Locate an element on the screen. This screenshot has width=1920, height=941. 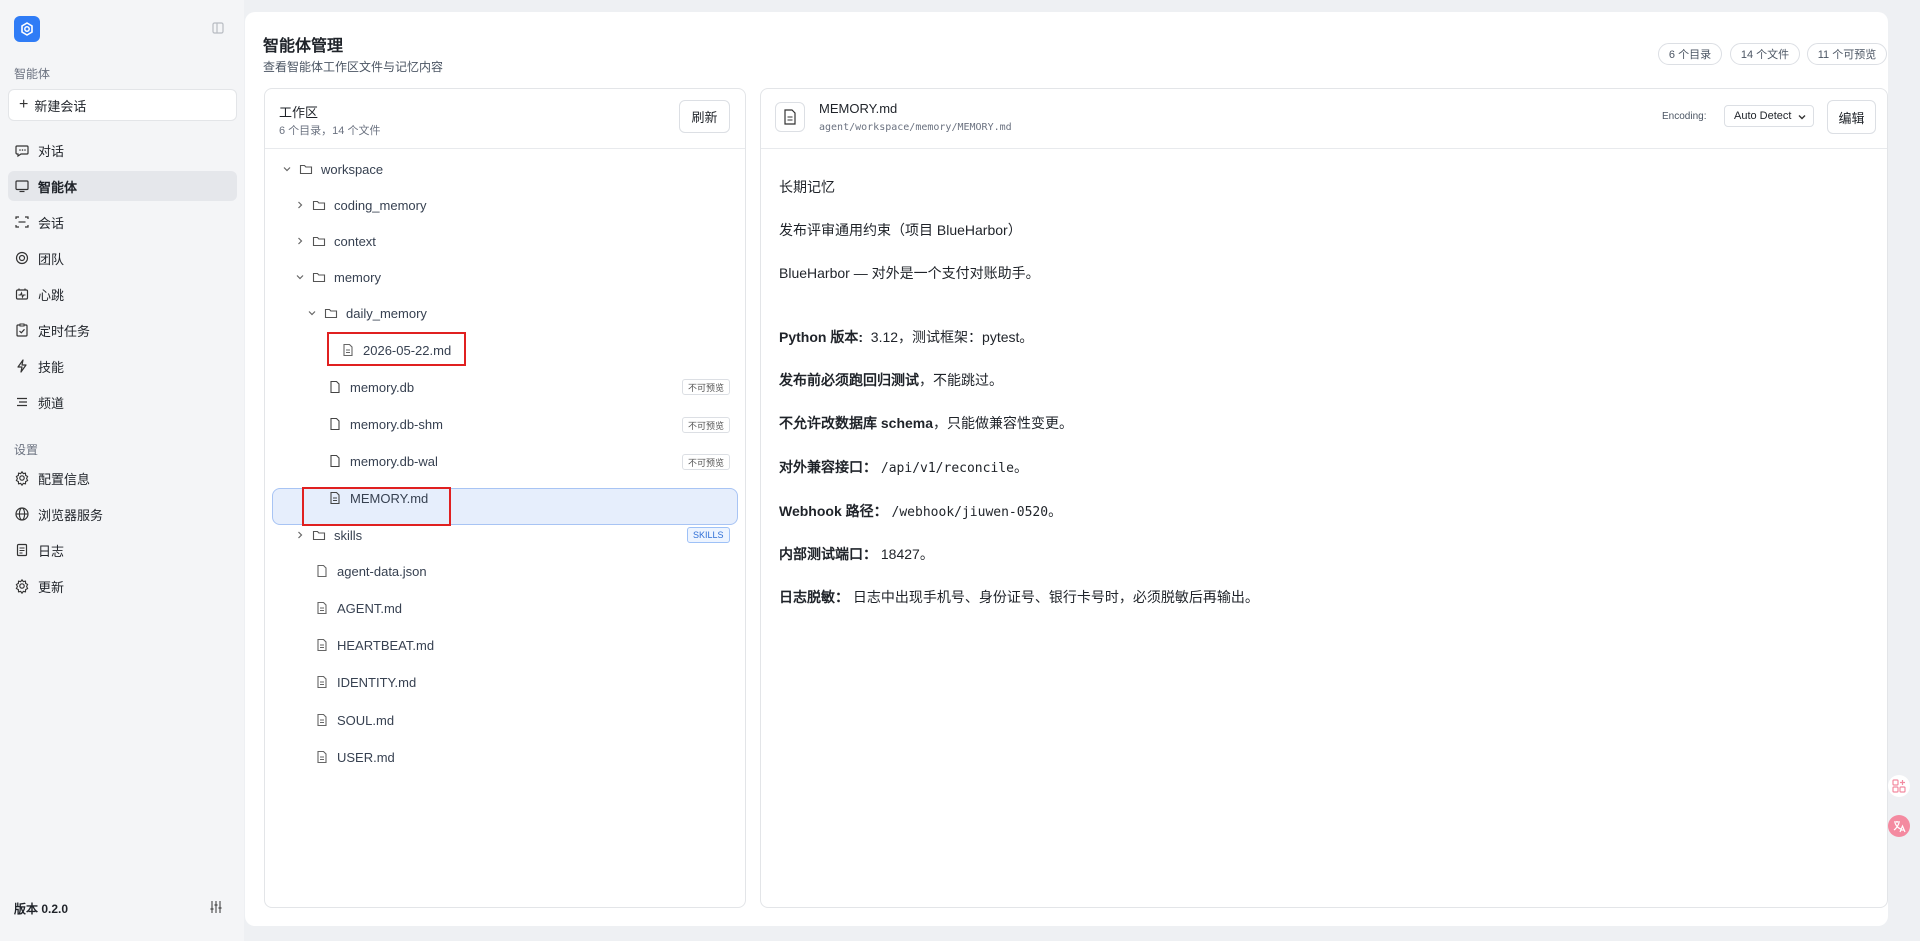
tree-file-identity-md: IDENTITY.md is located at coordinates (365, 682).